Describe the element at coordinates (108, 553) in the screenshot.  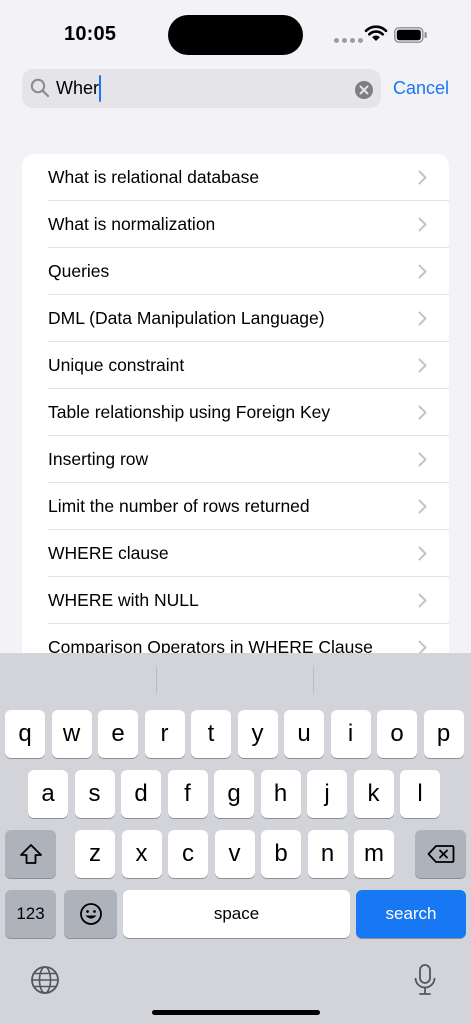
I see `list-item-label: WHERE clause` at that location.